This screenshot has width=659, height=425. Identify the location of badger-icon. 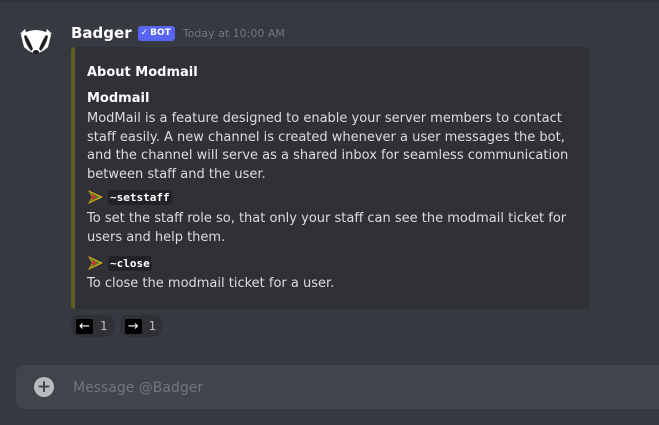
(36, 41).